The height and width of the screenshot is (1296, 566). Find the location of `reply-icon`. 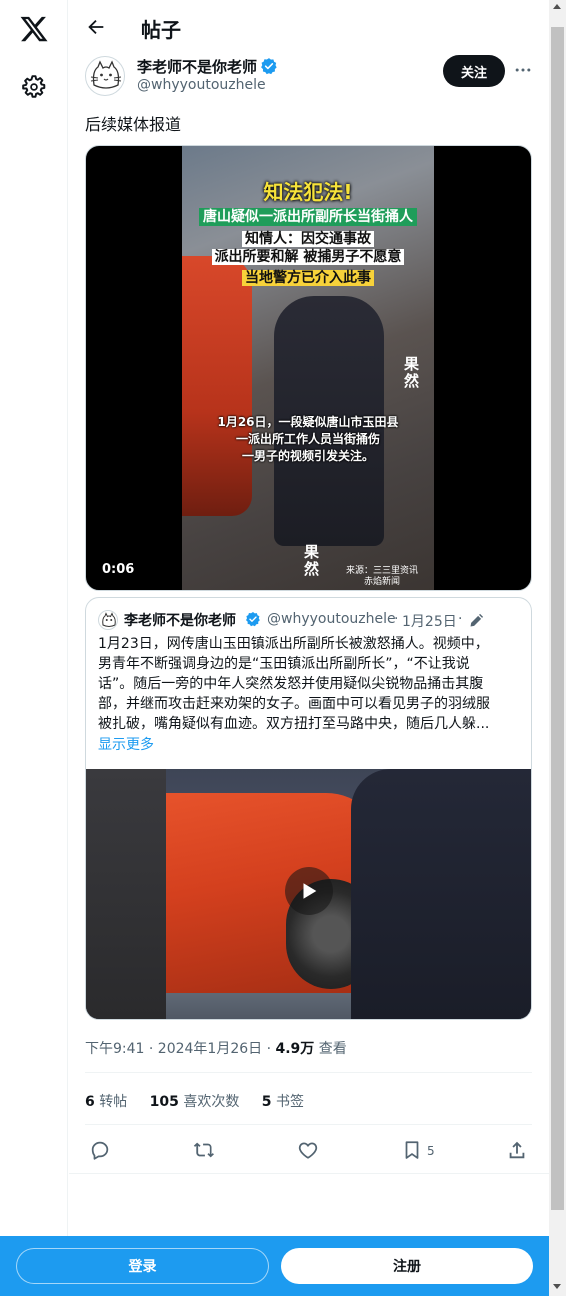

reply-icon is located at coordinates (100, 1150).